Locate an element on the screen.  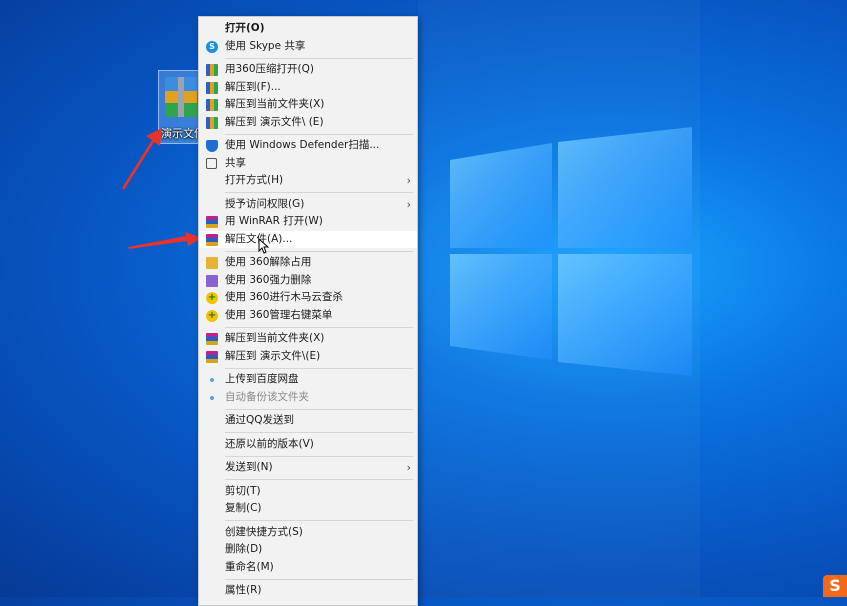
menu-item-label: 自动备份该文件夹 is located at coordinates (267, 396).